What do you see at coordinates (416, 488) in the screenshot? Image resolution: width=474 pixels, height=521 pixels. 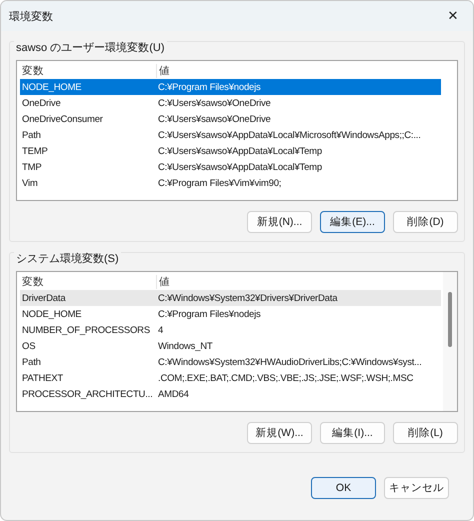 I see `dialog-button: キャンセル` at bounding box center [416, 488].